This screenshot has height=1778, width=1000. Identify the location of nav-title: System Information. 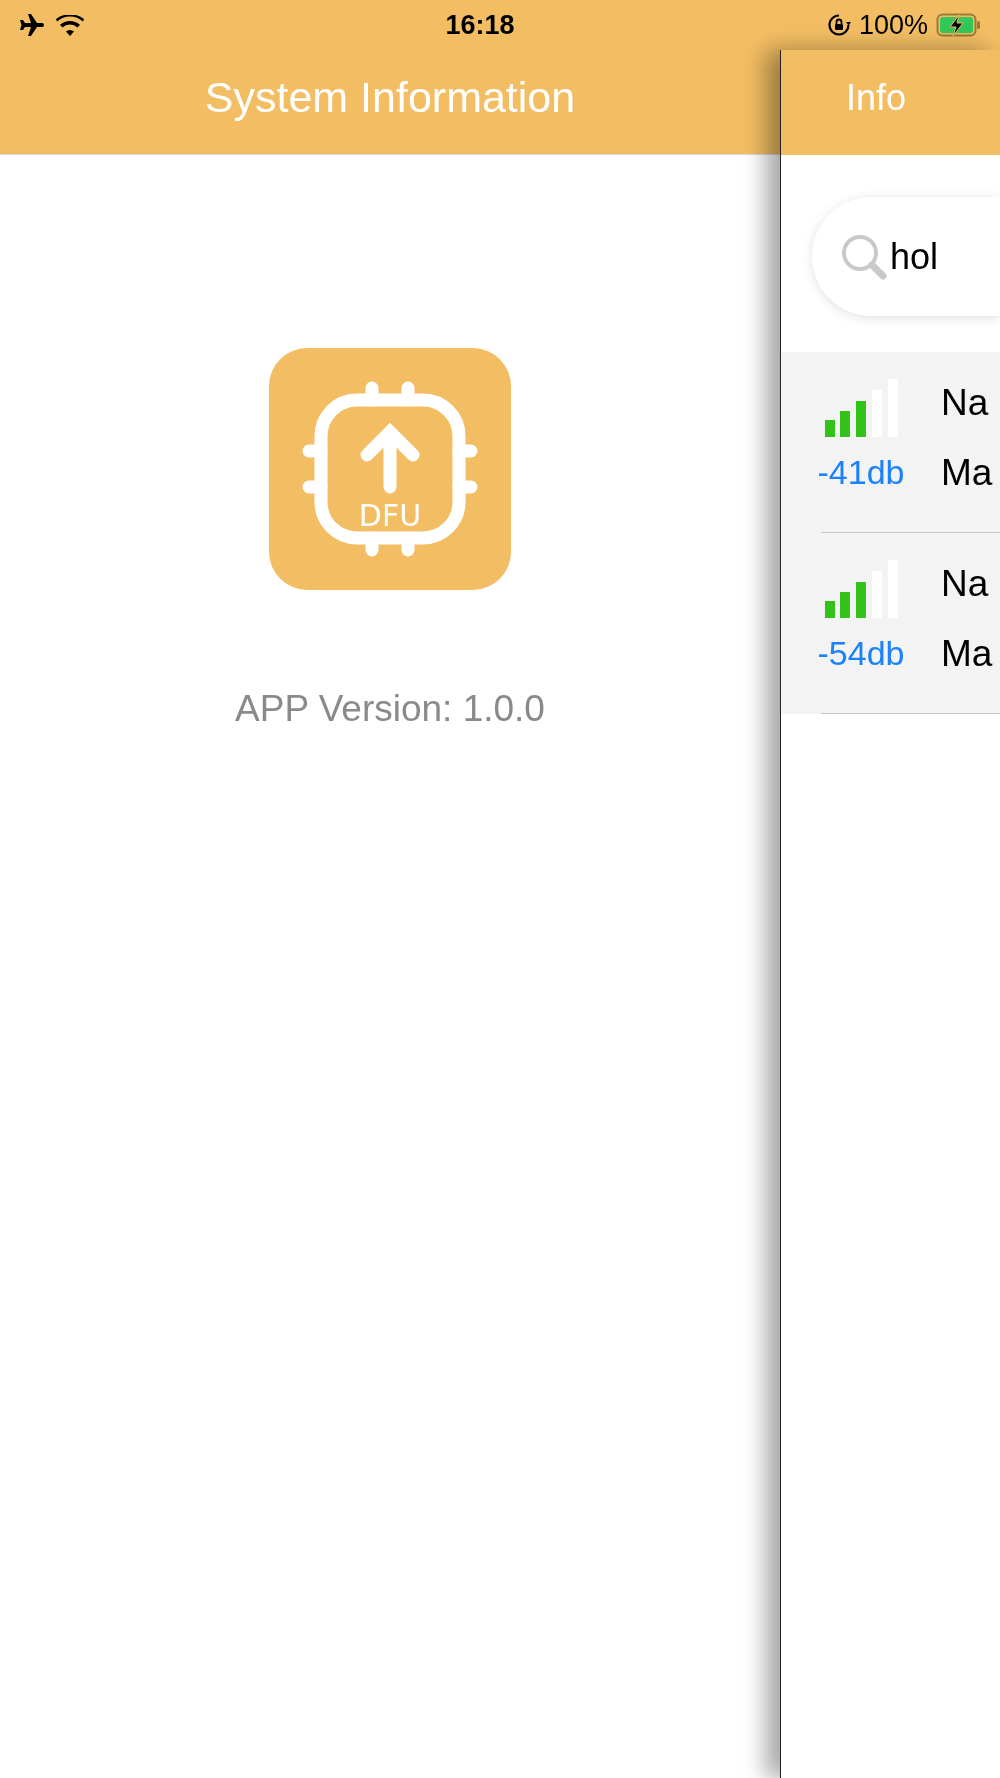
(390, 97).